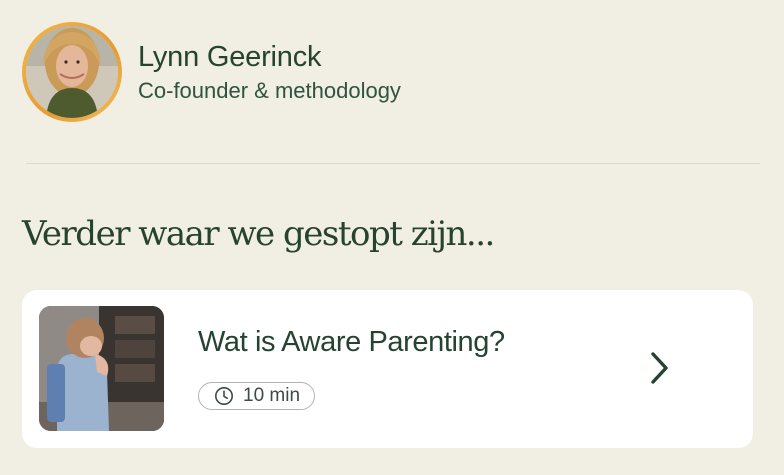 The width and height of the screenshot is (784, 475). I want to click on author-role: Co-founder & methodology, so click(269, 90).